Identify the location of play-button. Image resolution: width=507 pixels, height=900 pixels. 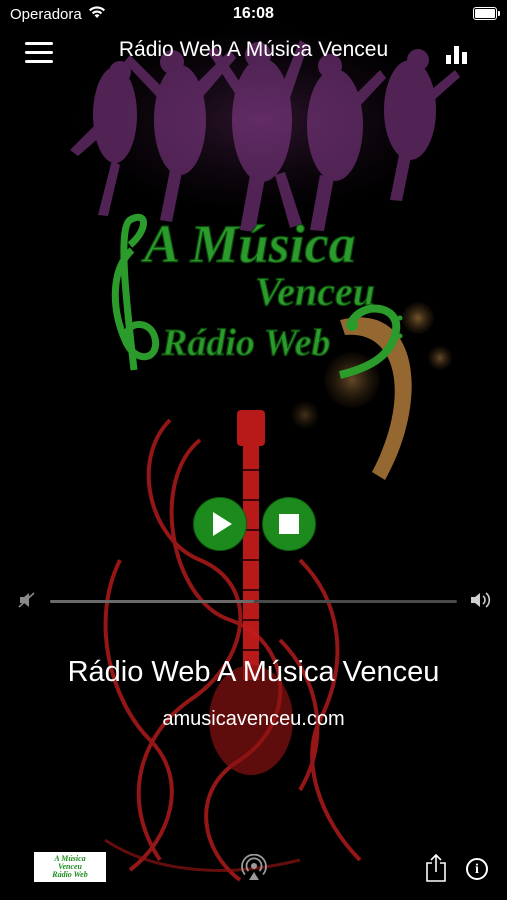
(220, 524).